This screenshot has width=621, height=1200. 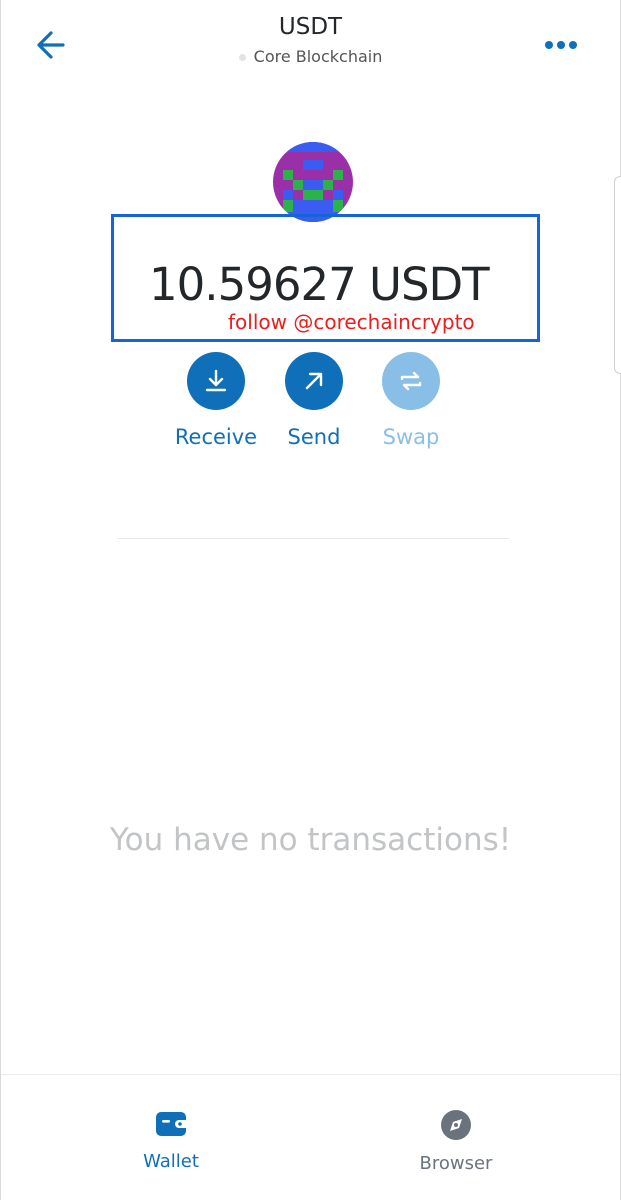 I want to click on receive-button: Receive, so click(x=216, y=400).